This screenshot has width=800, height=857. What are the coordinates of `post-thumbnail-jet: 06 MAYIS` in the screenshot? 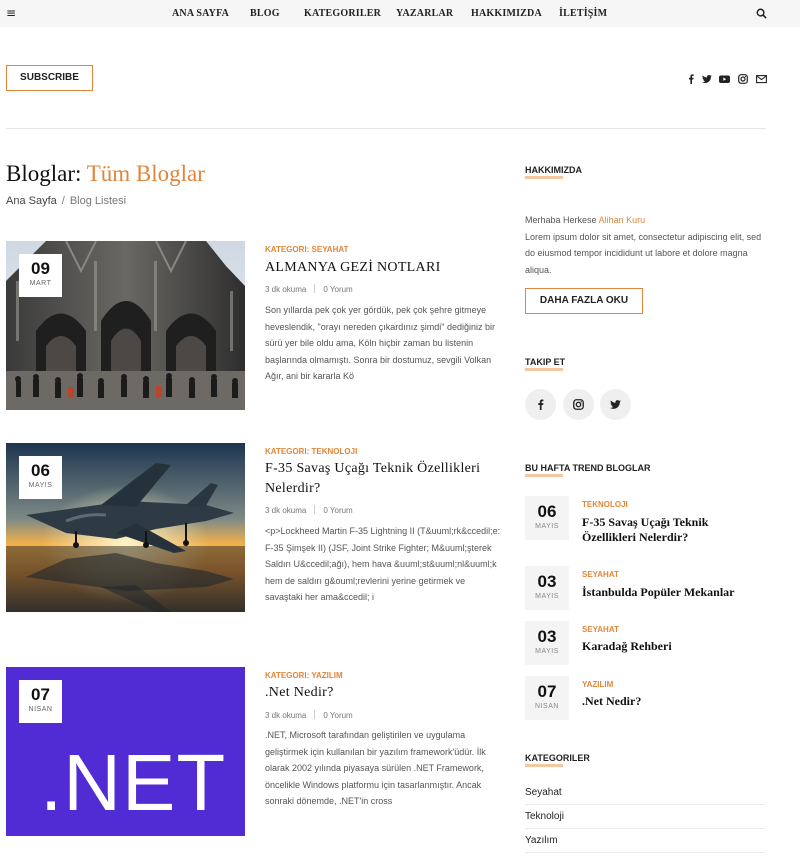 It's located at (125, 527).